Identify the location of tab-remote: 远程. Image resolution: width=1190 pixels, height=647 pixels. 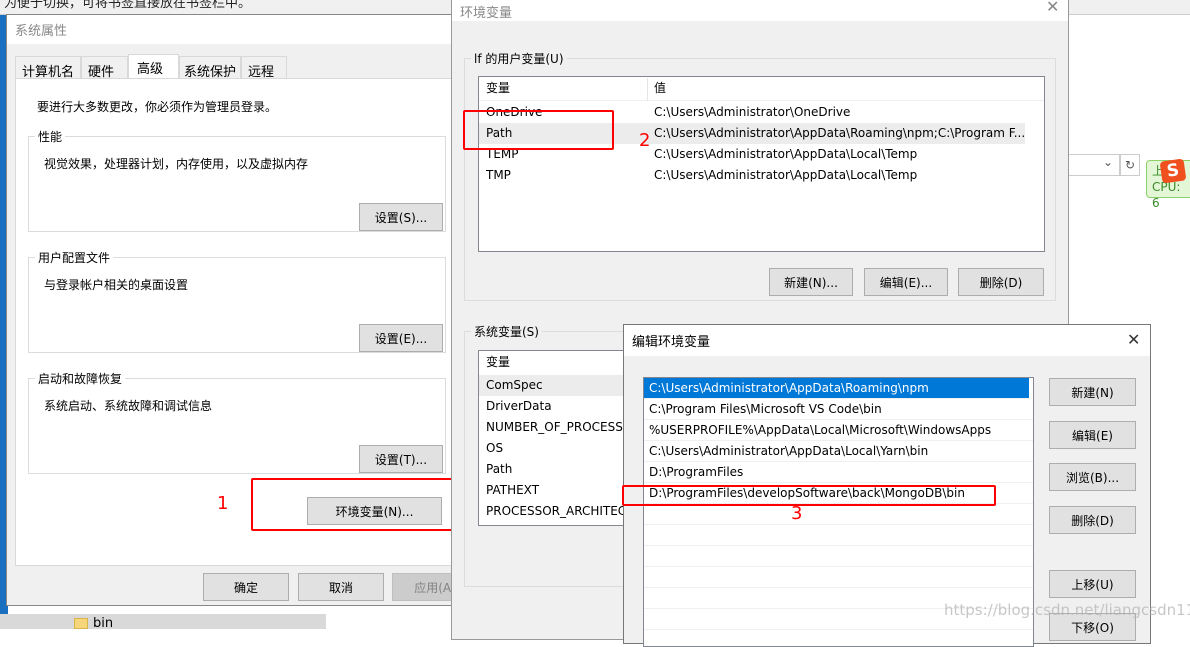
(264, 68).